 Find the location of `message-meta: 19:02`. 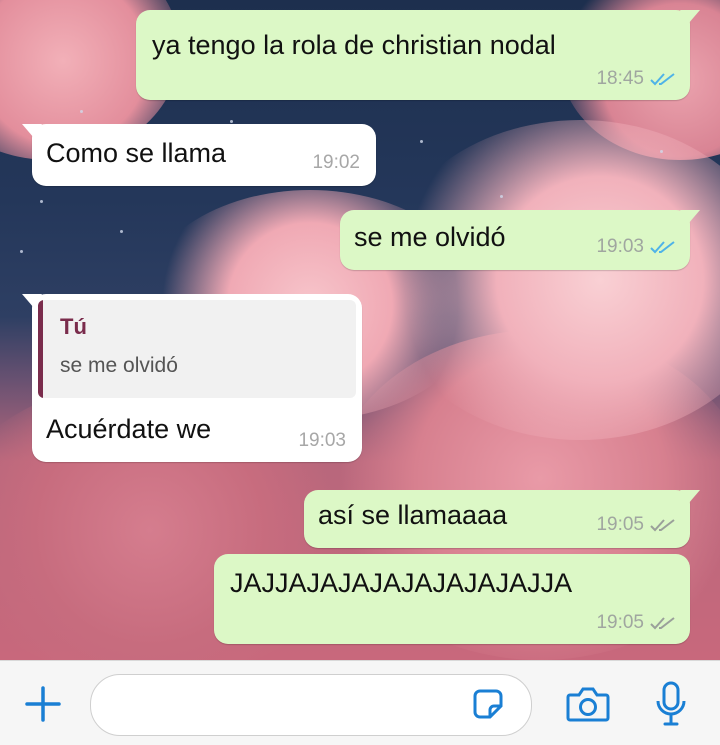

message-meta: 19:02 is located at coordinates (336, 163).